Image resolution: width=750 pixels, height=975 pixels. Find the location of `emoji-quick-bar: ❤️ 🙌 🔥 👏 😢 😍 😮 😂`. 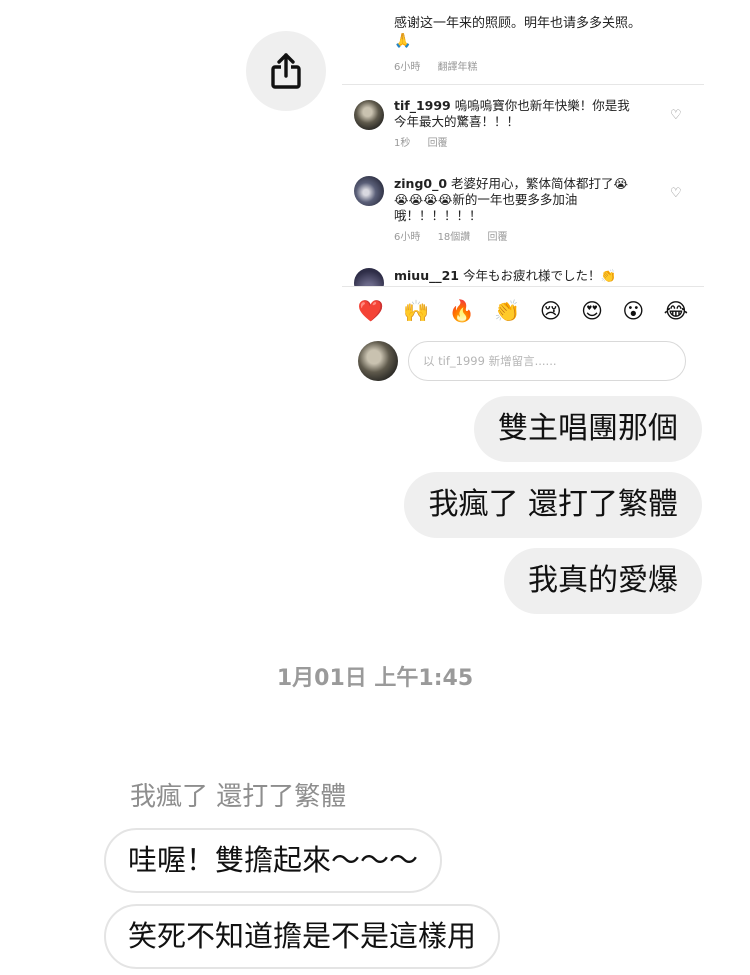

emoji-quick-bar: ❤️ 🙌 🔥 👏 😢 😍 😮 😂 is located at coordinates (523, 311).